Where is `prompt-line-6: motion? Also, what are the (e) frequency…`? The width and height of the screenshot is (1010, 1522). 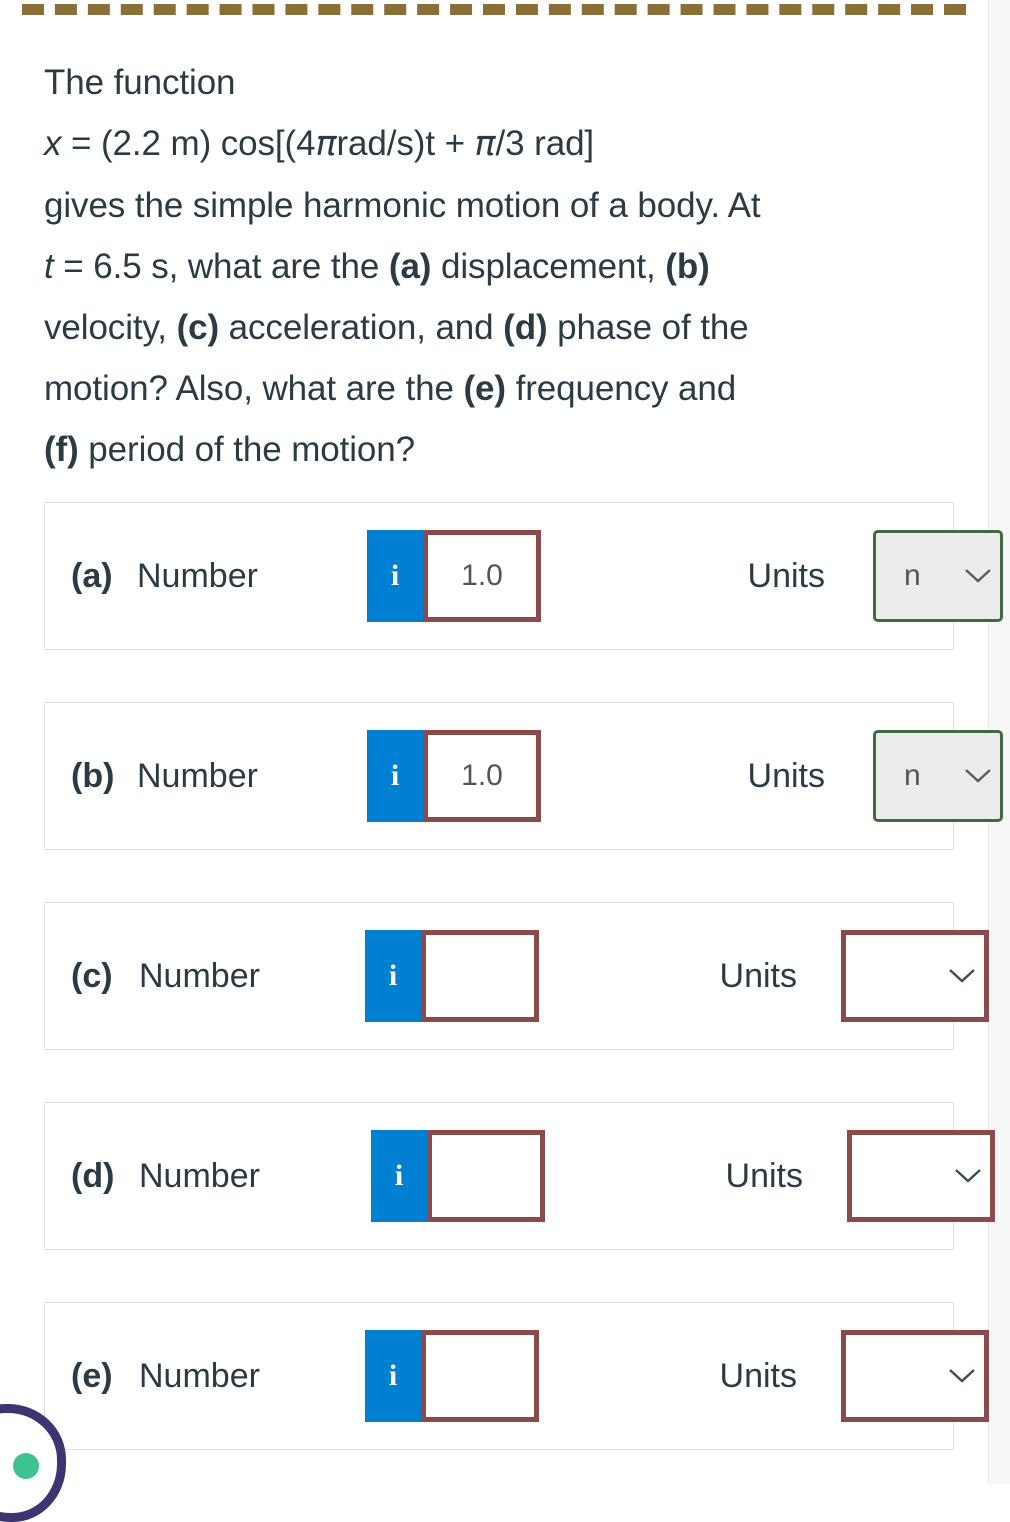 prompt-line-6: motion? Also, what are the (e) frequency… is located at coordinates (496, 388).